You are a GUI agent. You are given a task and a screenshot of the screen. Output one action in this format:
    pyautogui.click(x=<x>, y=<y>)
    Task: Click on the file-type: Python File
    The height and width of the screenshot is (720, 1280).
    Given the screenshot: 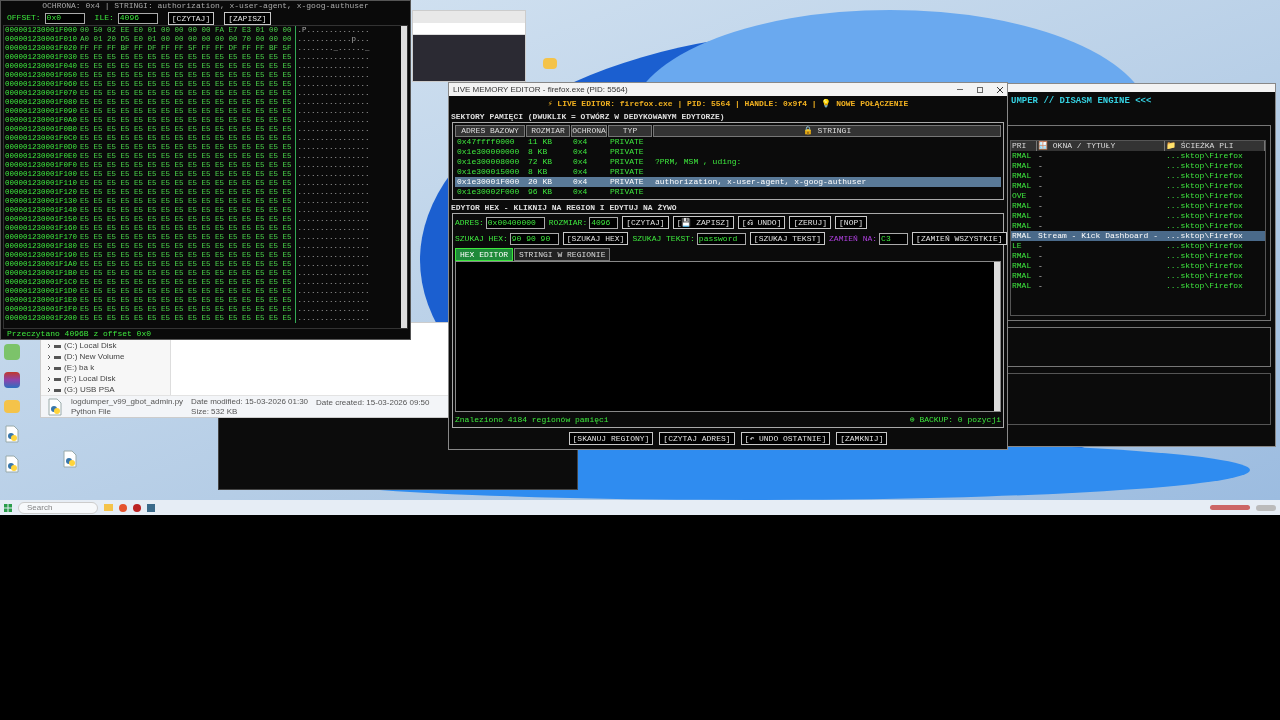 What is the action you would take?
    pyautogui.click(x=92, y=411)
    